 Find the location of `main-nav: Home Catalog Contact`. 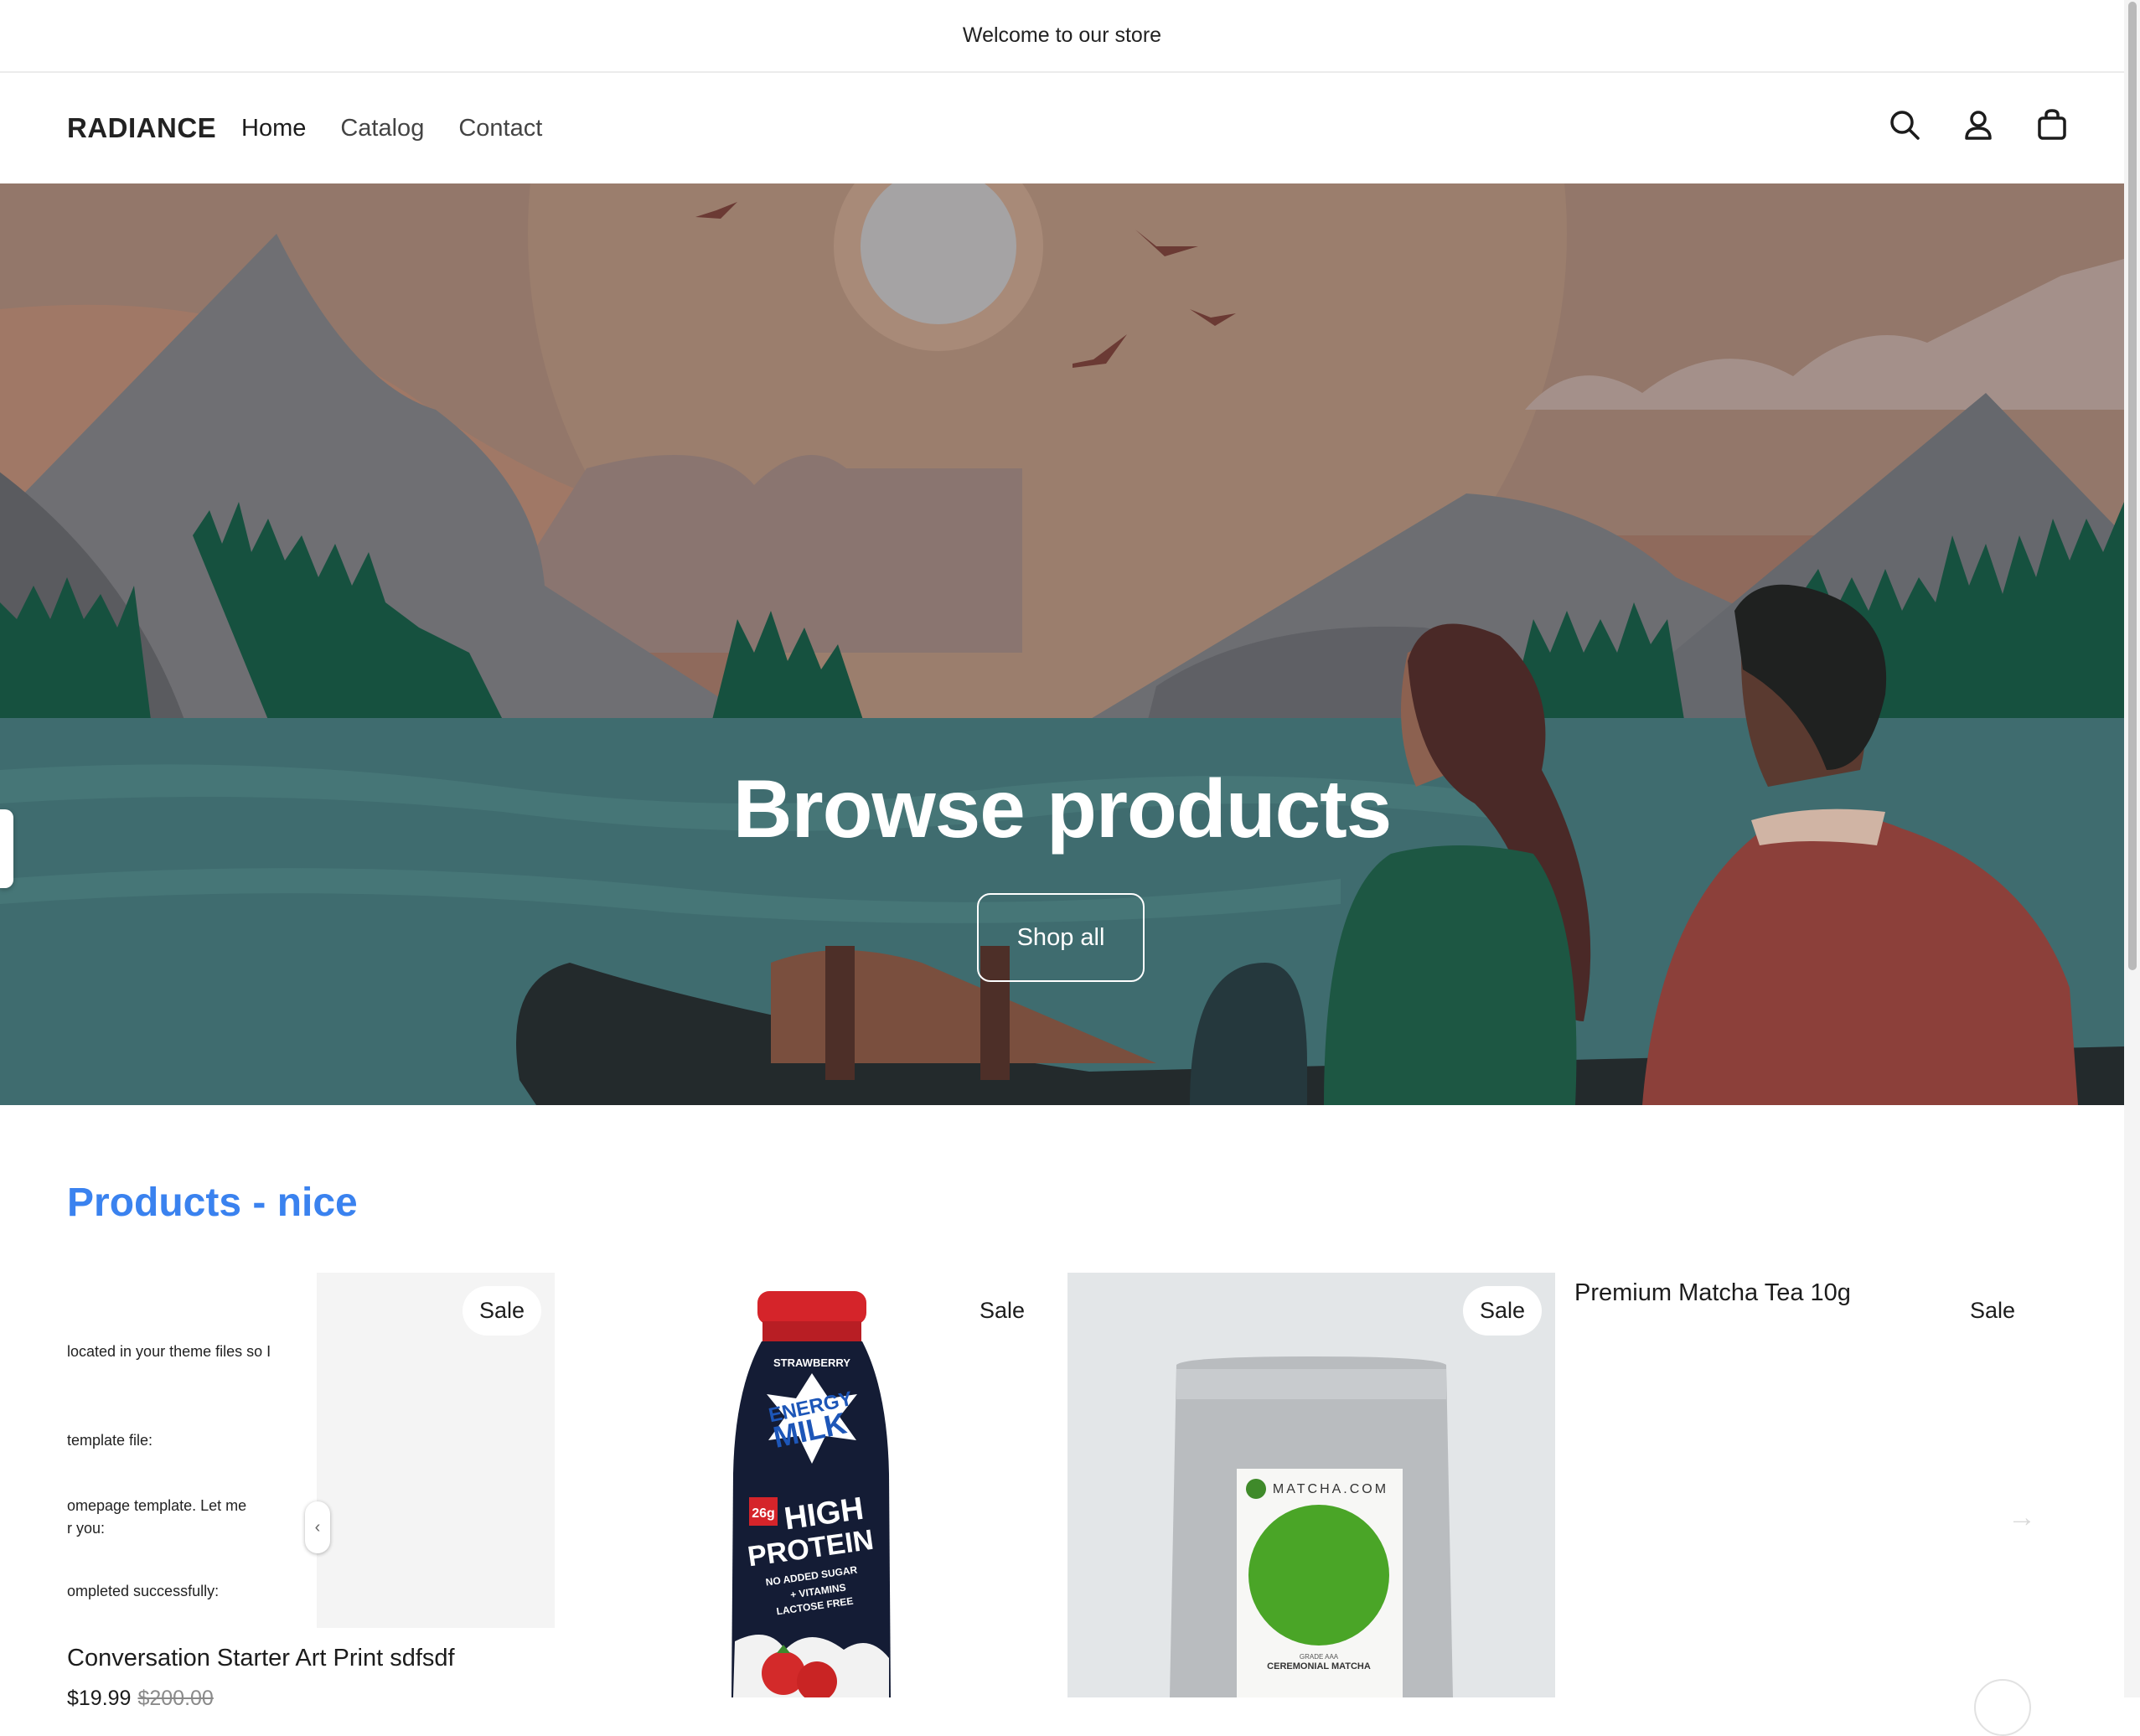

main-nav: Home Catalog Contact is located at coordinates (391, 128).